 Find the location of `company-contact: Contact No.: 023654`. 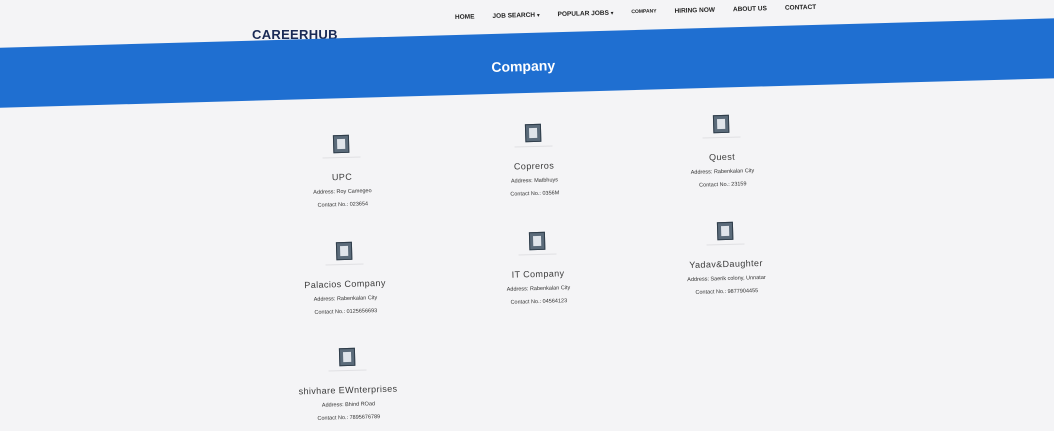

company-contact: Contact No.: 023654 is located at coordinates (343, 205).